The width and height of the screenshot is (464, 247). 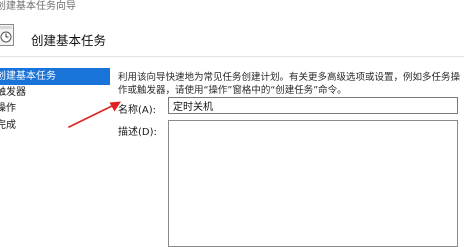 What do you see at coordinates (232, 56) in the screenshot?
I see `header-divider` at bounding box center [232, 56].